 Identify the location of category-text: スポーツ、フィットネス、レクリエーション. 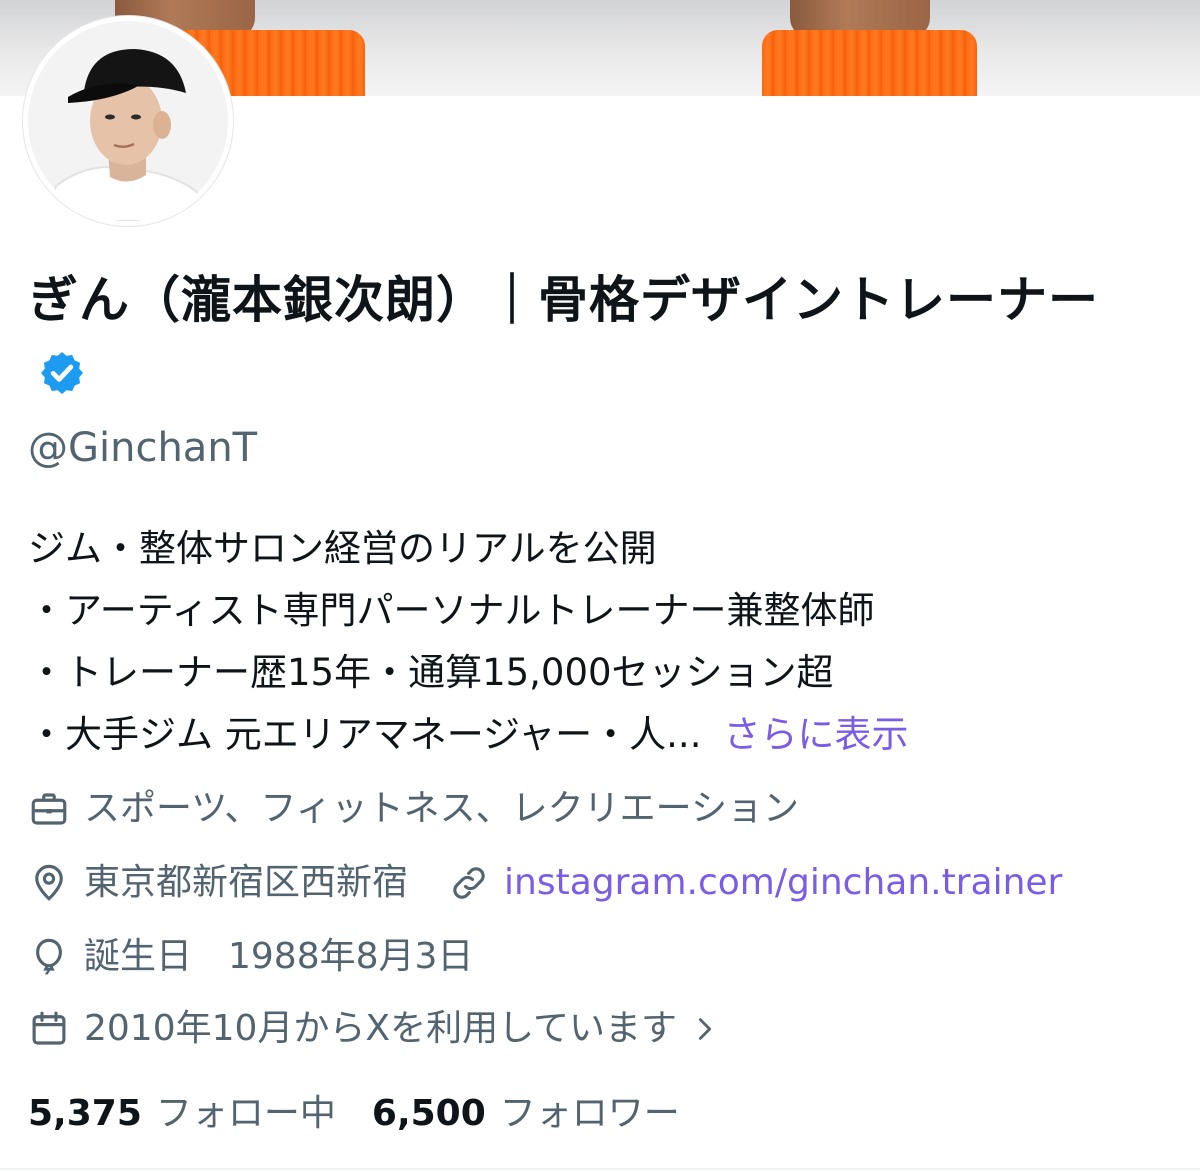
(441, 808).